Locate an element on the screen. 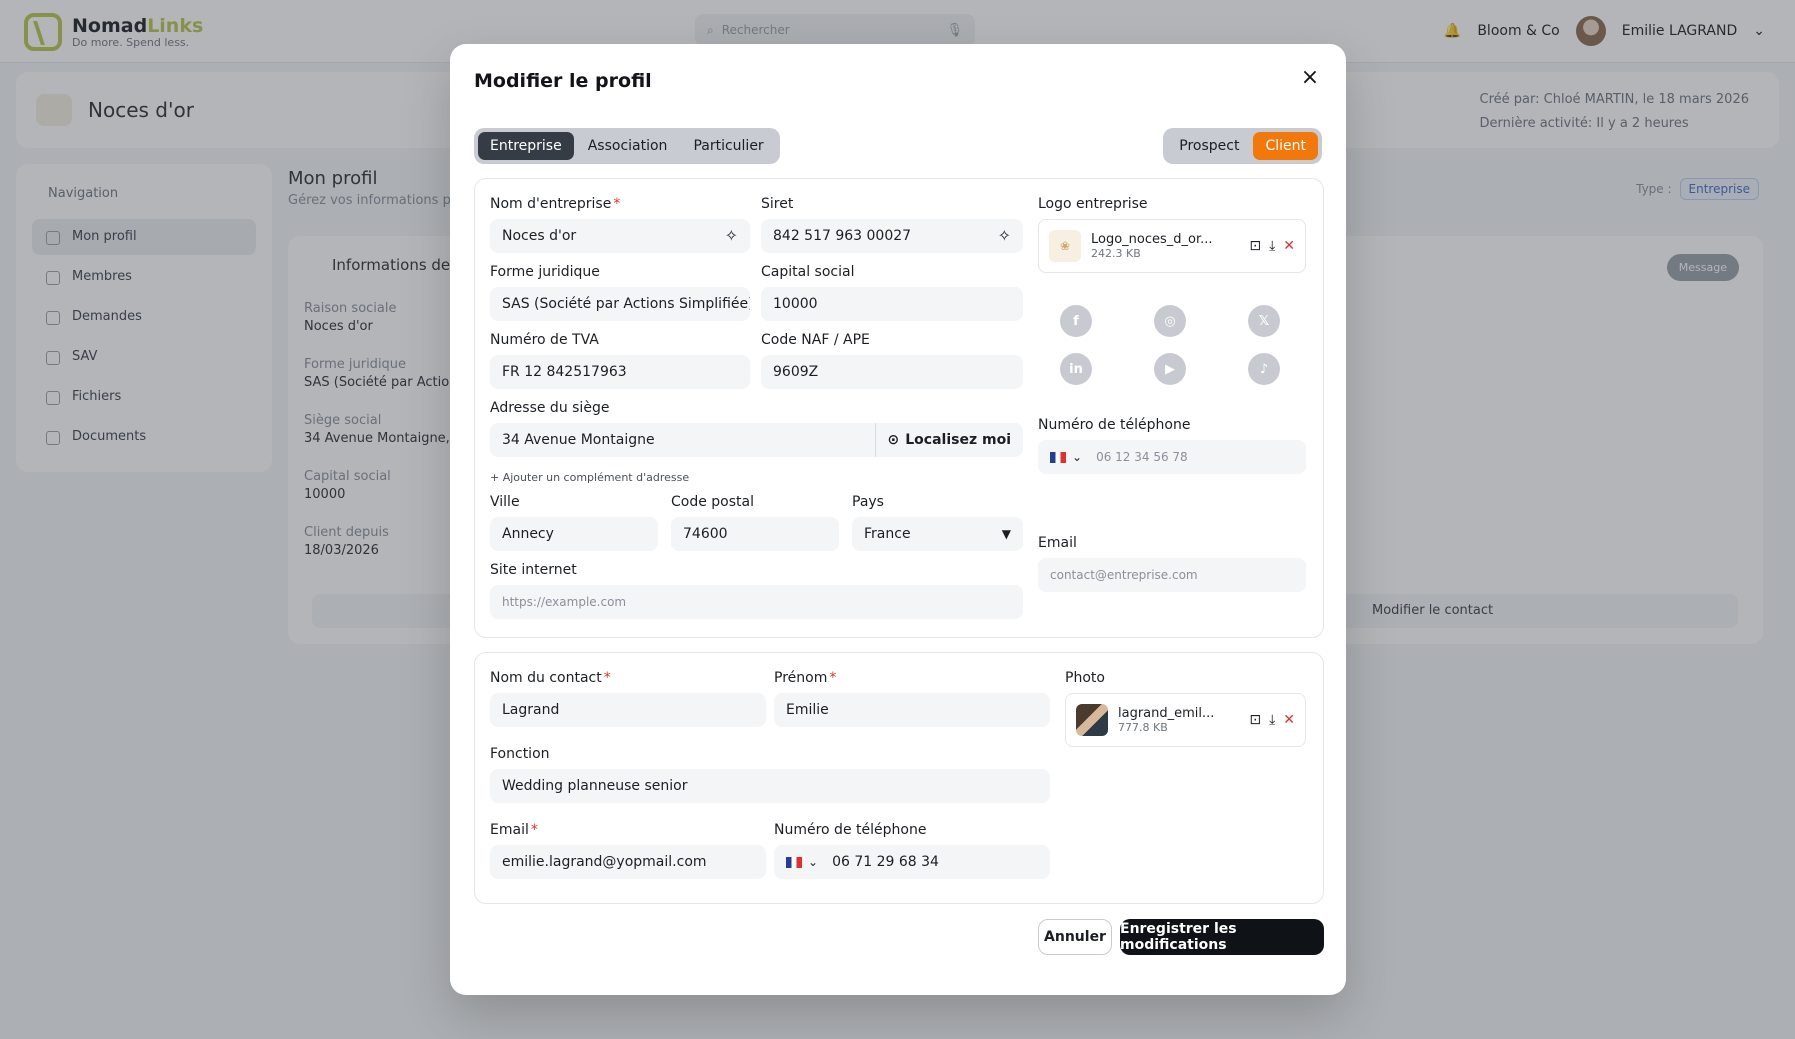 The height and width of the screenshot is (1039, 1795). address-label: Adresse du siège is located at coordinates (550, 408).